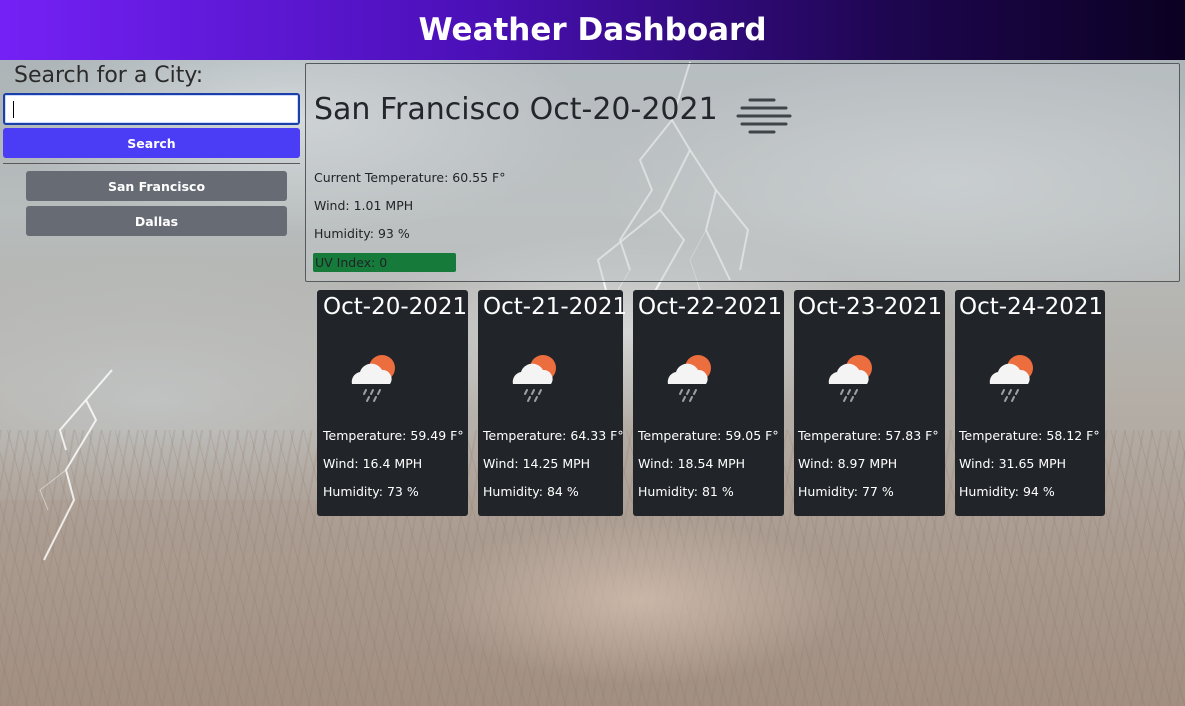 This screenshot has width=1185, height=706. I want to click on forecast-humidity: Humidity: 94 %, so click(1007, 491).